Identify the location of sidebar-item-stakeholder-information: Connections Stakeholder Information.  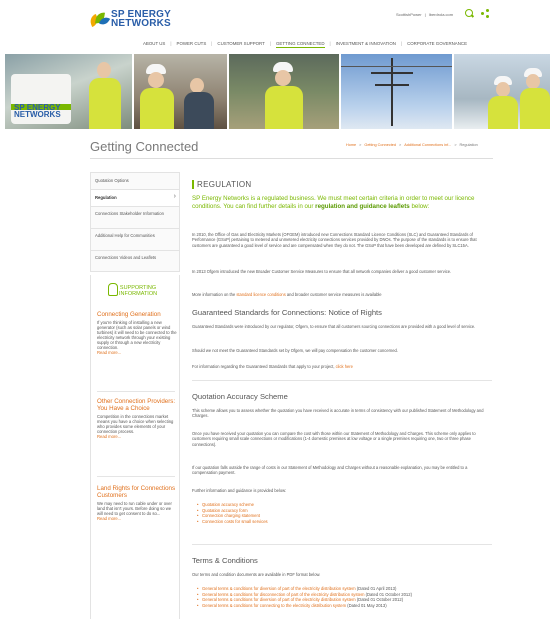
(135, 217).